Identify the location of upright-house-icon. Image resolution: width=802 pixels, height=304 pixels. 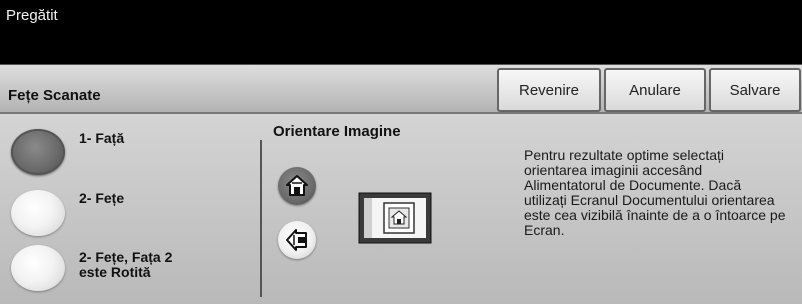
(297, 185).